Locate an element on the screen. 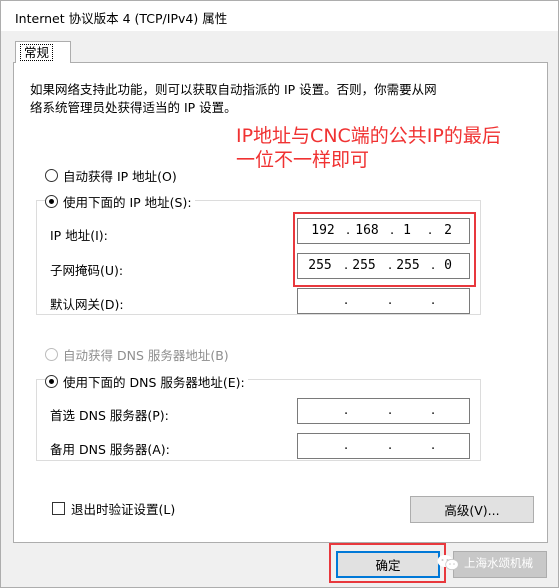 This screenshot has width=559, height=588. auto-ip-radio: 自动获得 IP 地址(O) is located at coordinates (111, 175).